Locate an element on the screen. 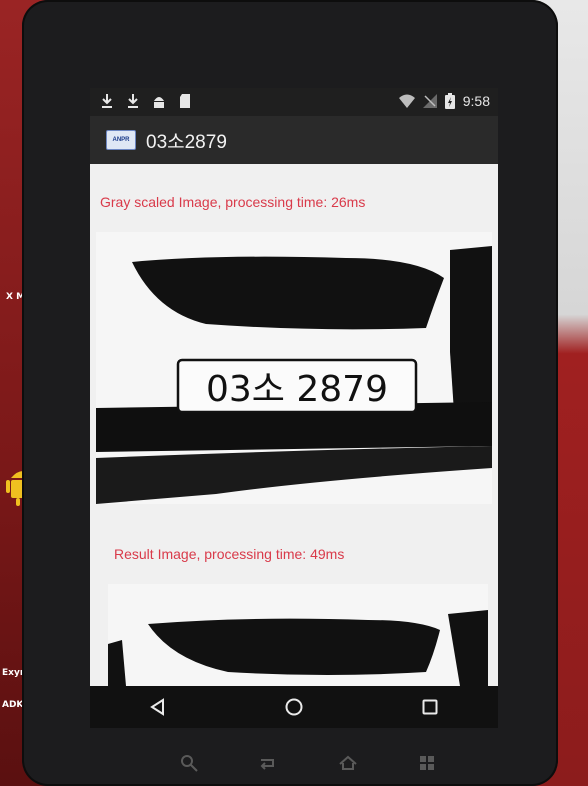  app-title: 03소2879 is located at coordinates (186, 142).